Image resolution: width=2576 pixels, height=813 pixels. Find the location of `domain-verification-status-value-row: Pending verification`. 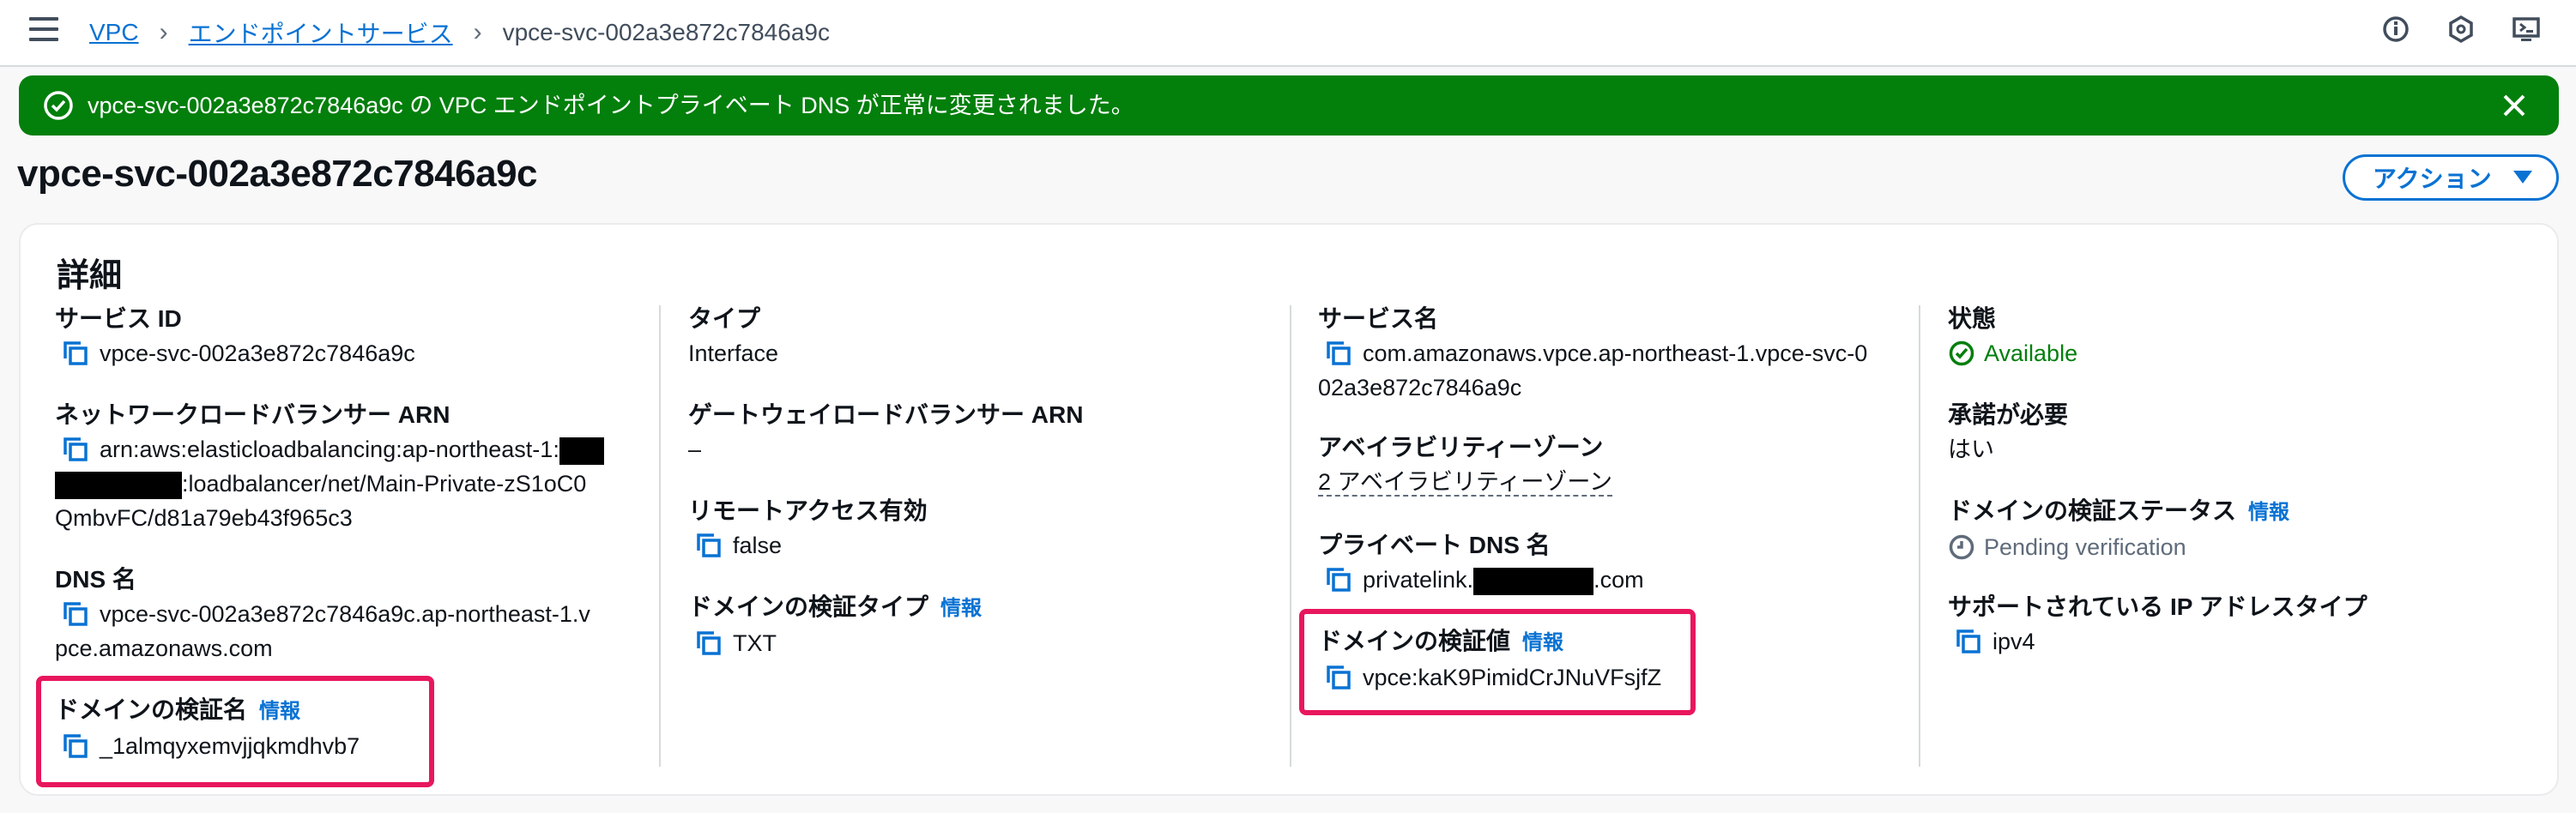

domain-verification-status-value-row: Pending verification is located at coordinates (2118, 547).